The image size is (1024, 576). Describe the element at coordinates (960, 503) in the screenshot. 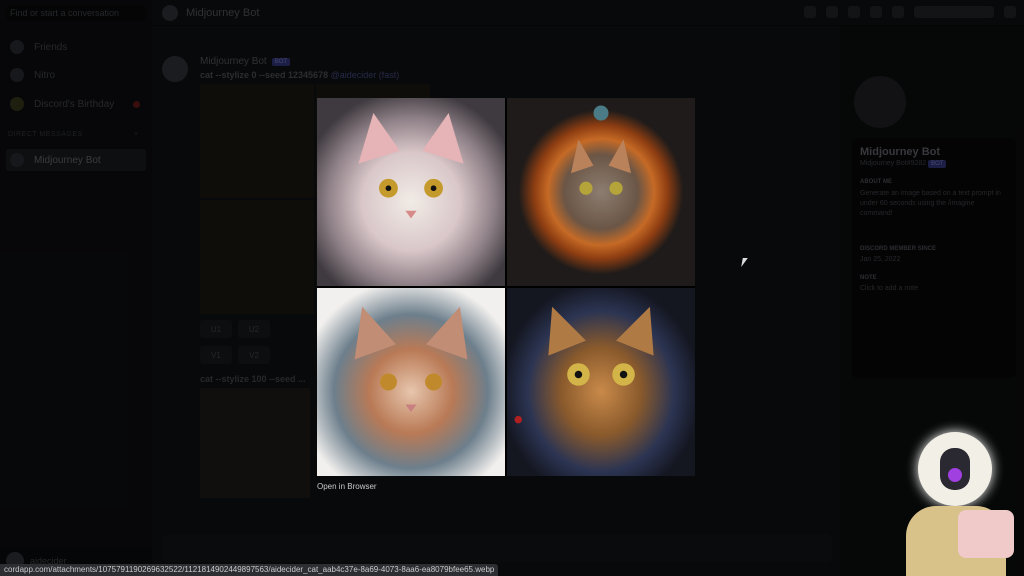

I see `webcam-overlay` at that location.